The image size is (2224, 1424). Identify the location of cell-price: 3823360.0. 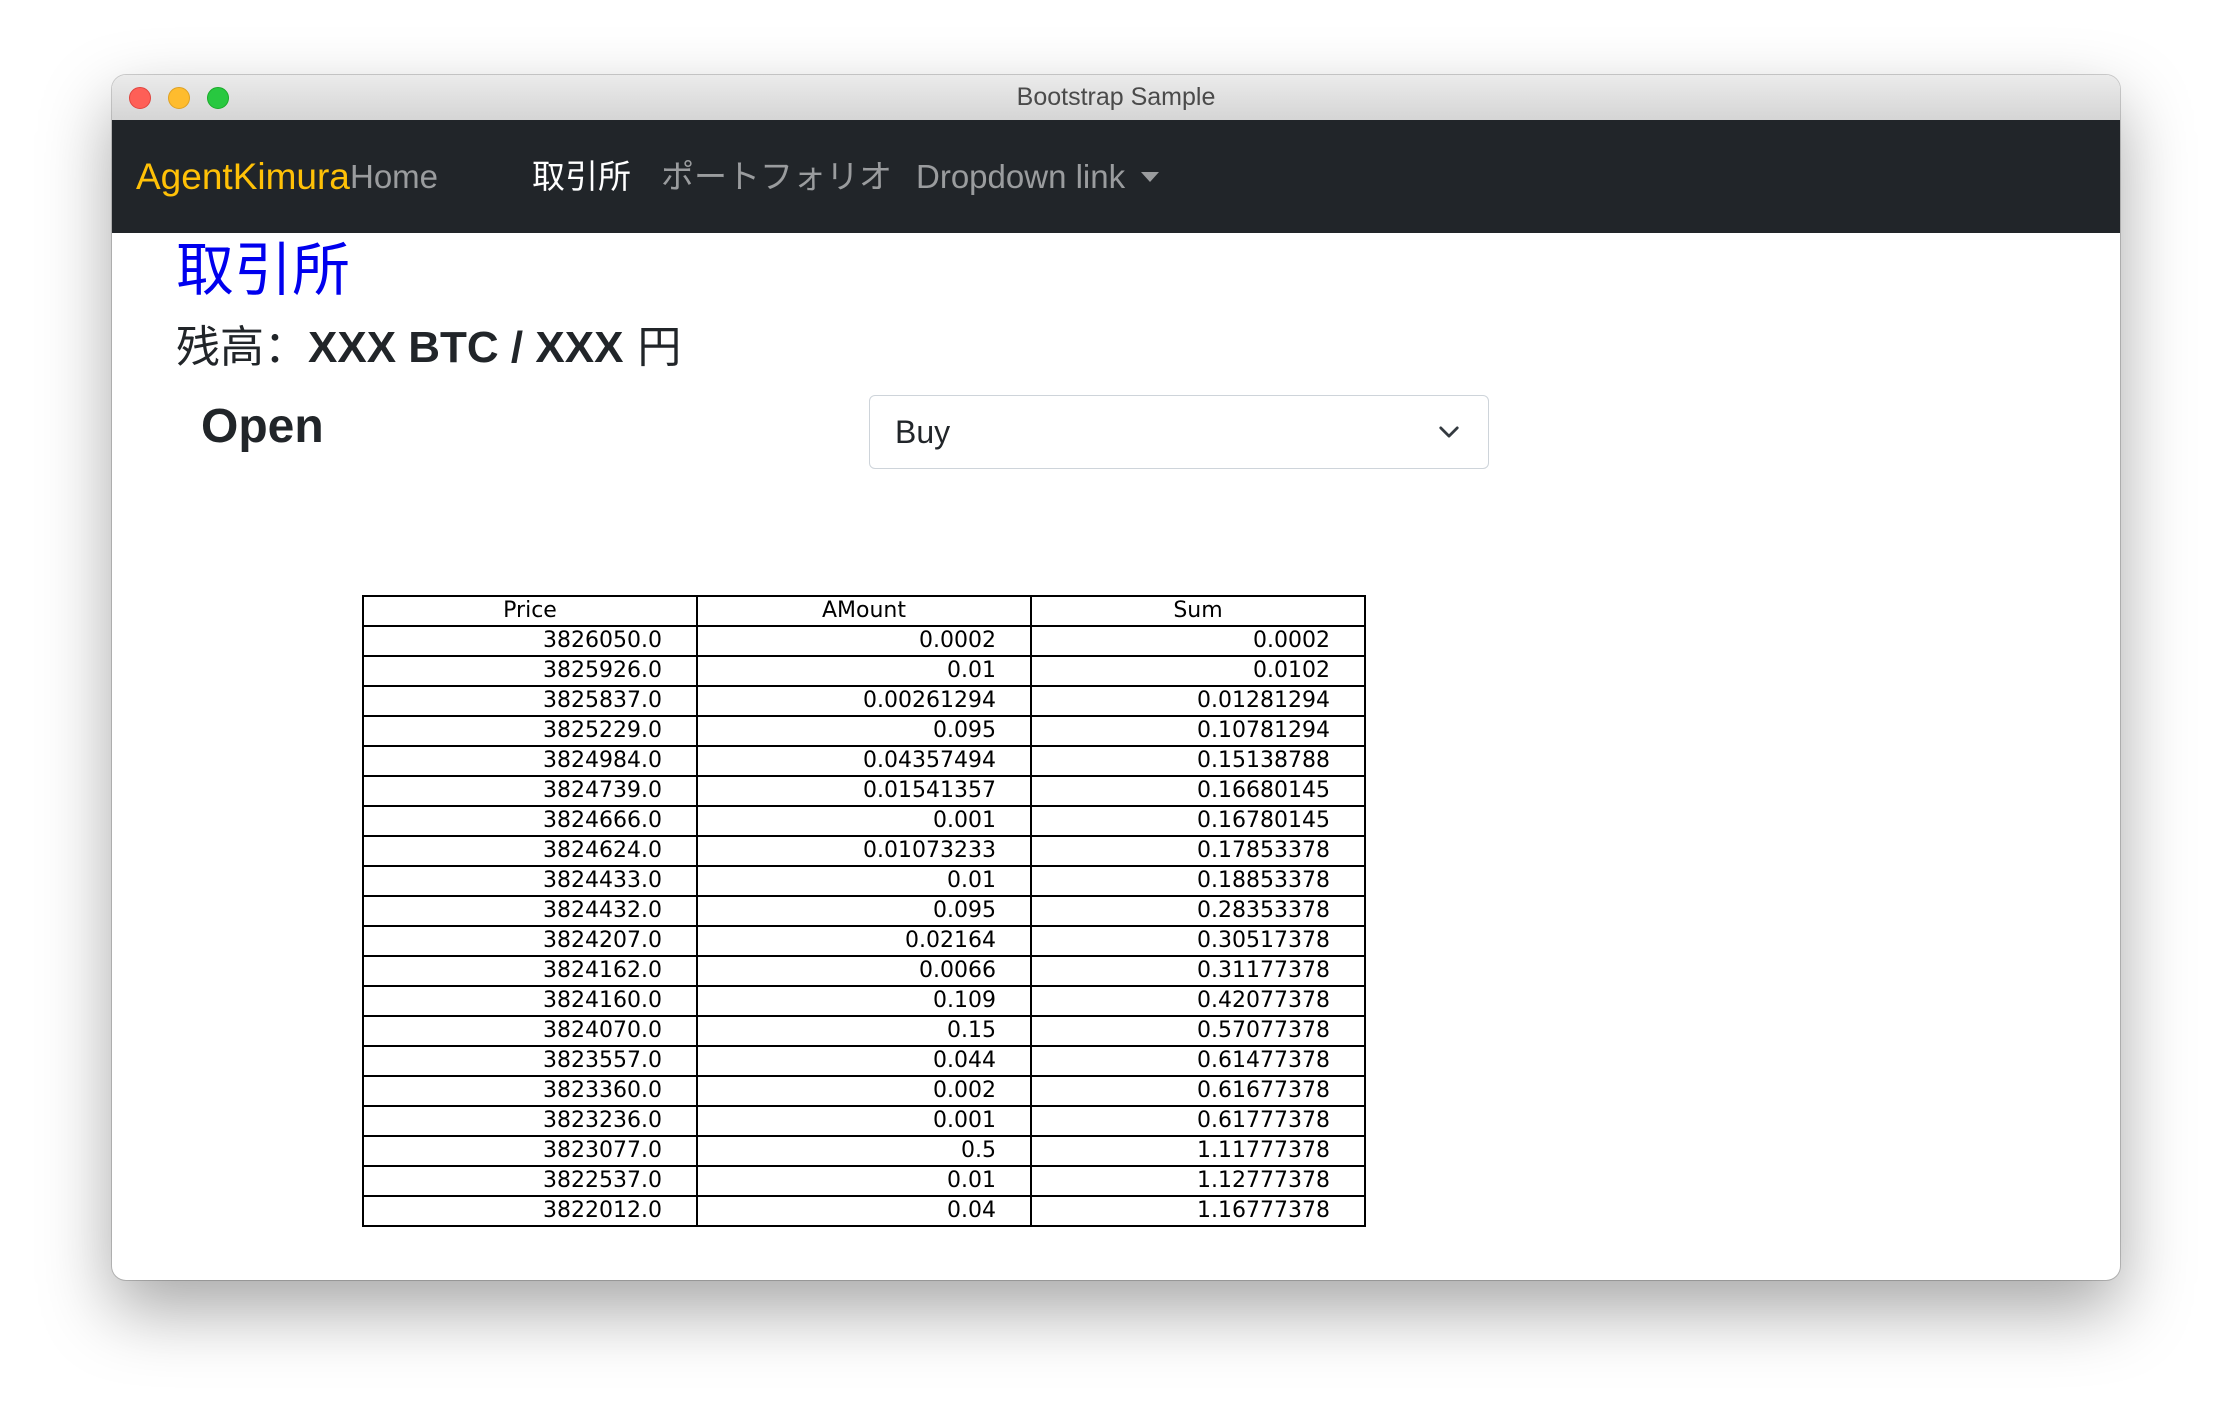
(530, 1091).